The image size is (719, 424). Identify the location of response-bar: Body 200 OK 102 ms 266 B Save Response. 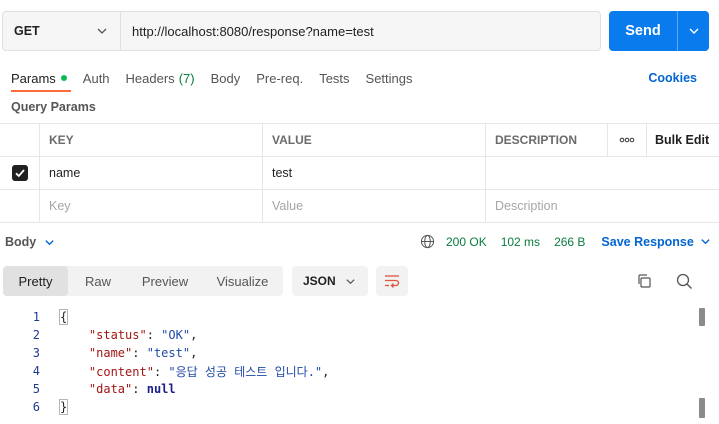
(359, 242).